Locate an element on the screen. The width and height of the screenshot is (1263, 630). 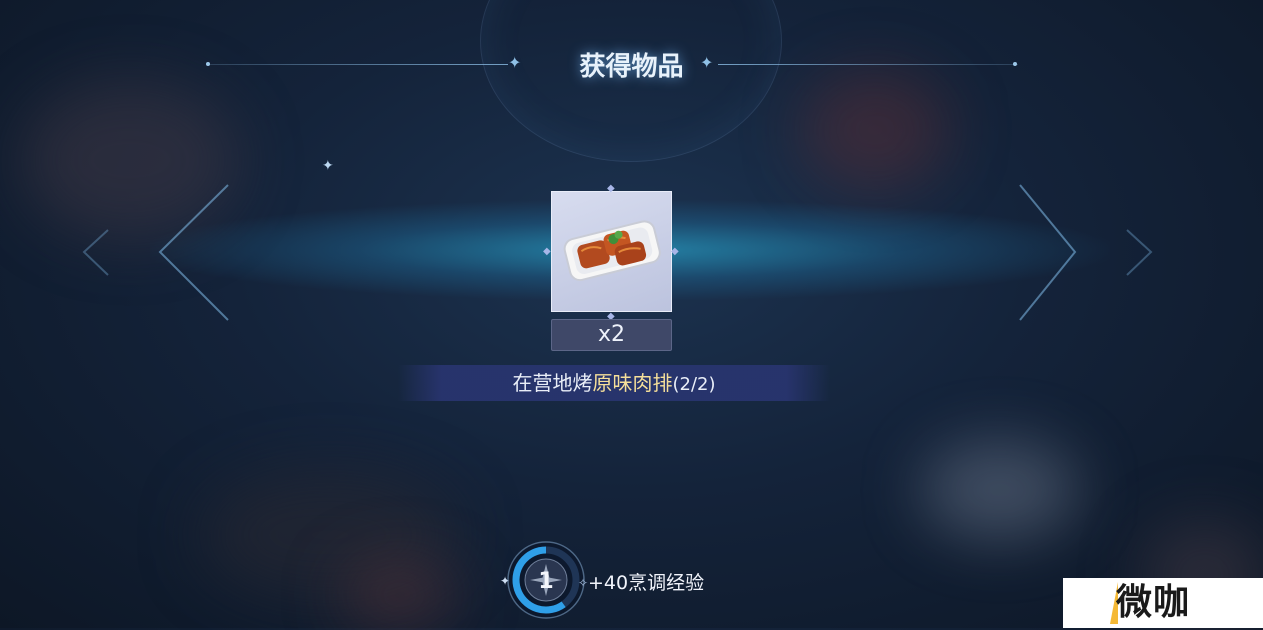
task-prefix: 在营地烤 is located at coordinates (552, 383).